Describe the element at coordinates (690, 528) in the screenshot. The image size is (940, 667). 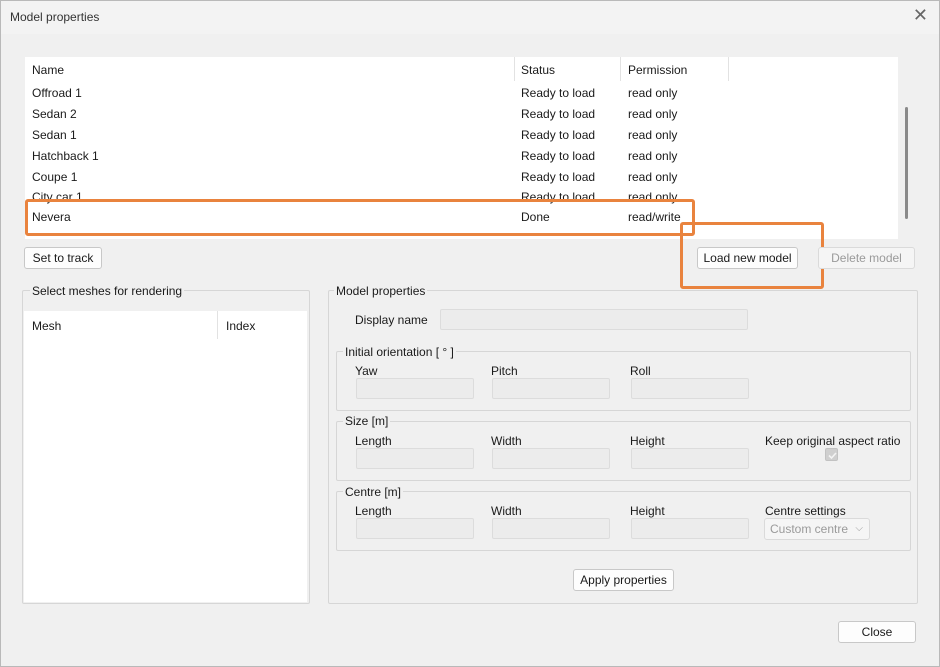
I see `centre-height-input` at that location.